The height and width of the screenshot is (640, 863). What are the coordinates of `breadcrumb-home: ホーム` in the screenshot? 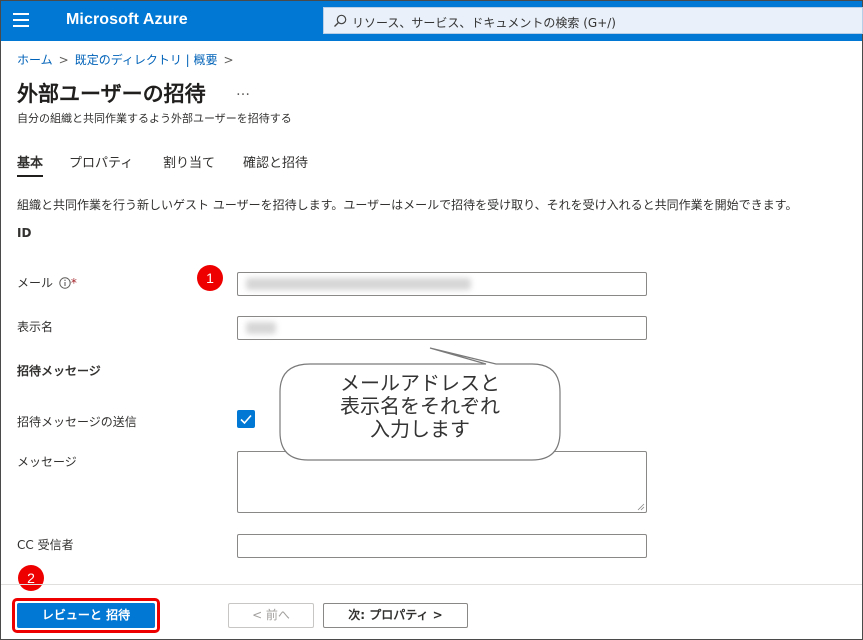 It's located at (35, 60).